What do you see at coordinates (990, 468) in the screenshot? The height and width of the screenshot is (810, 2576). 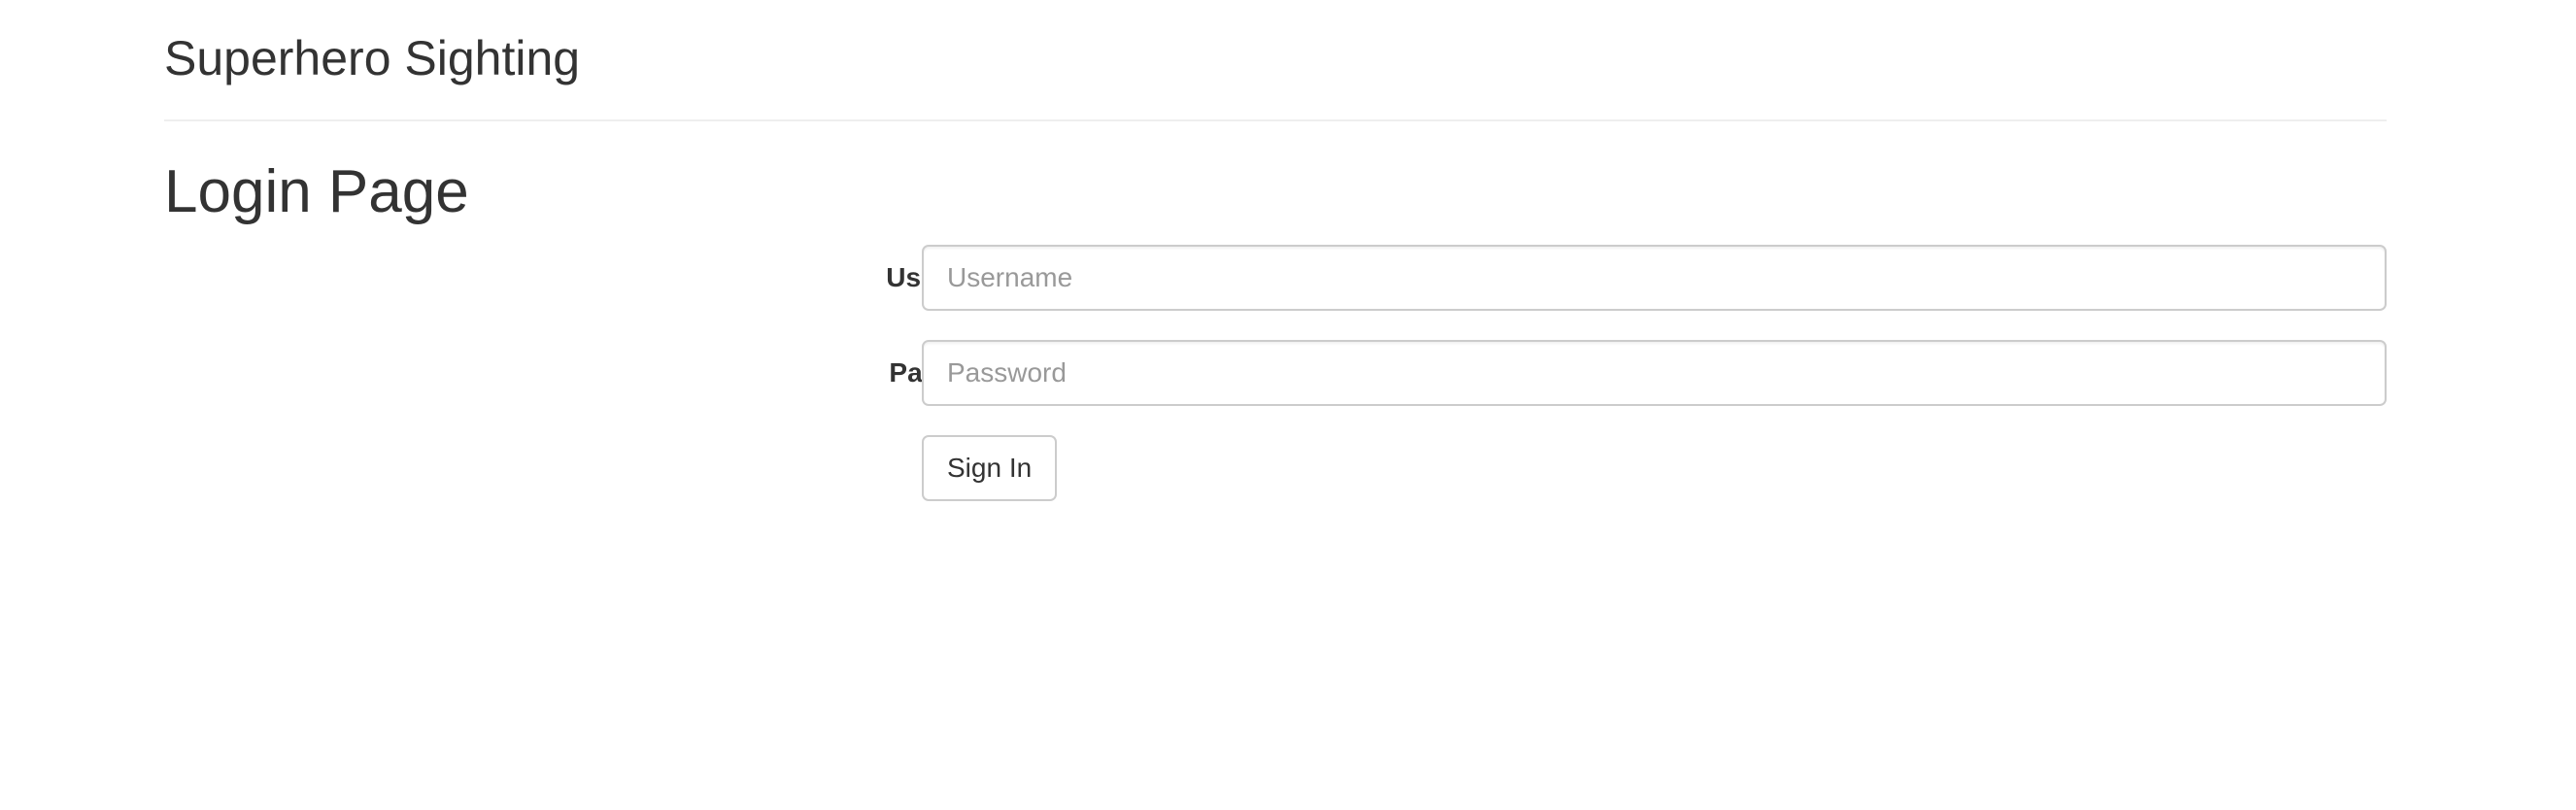 I see `sign-in-button: Sign In` at bounding box center [990, 468].